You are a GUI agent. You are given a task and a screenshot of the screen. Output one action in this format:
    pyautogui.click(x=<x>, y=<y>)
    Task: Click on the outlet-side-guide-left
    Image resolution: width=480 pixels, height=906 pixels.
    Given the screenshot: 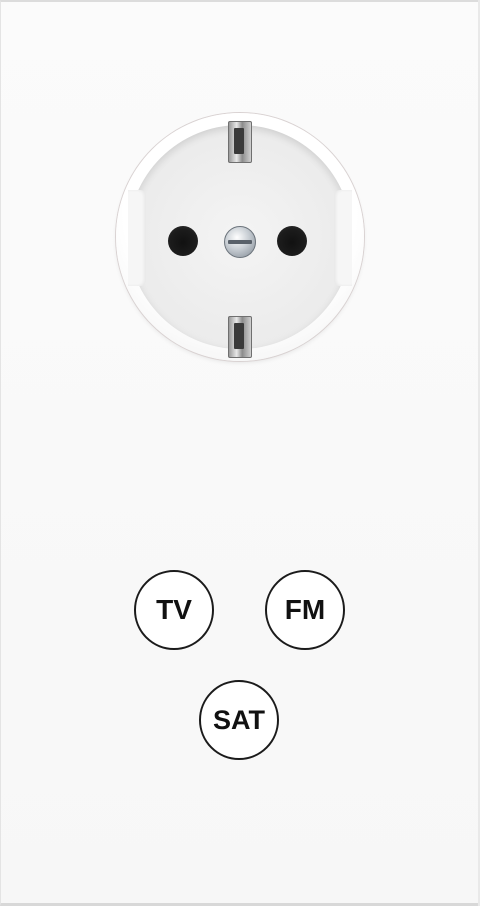 What is the action you would take?
    pyautogui.click(x=137, y=238)
    